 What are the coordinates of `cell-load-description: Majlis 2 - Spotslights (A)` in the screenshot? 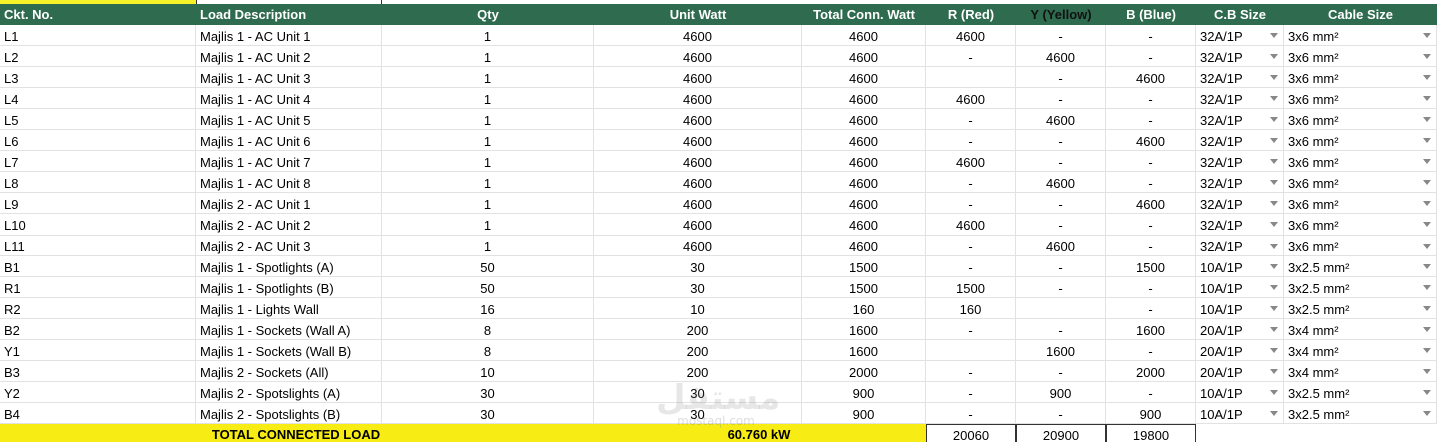 It's located at (289, 392).